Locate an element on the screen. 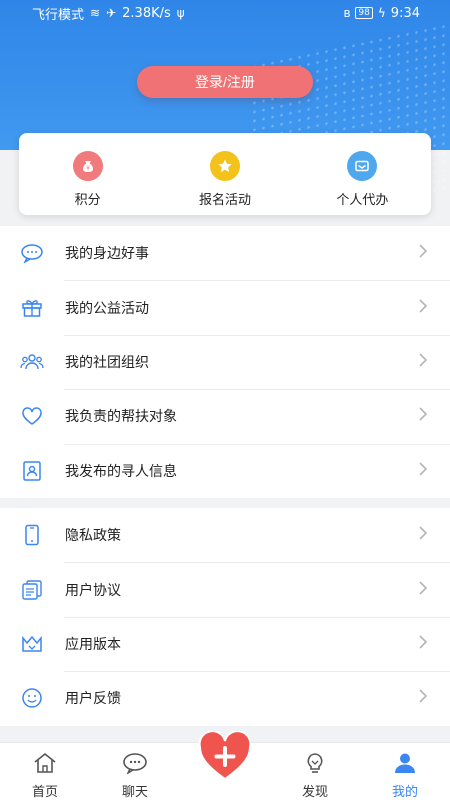  bottom-tab-bar: 首页 聊天 发现 我的 is located at coordinates (225, 765).